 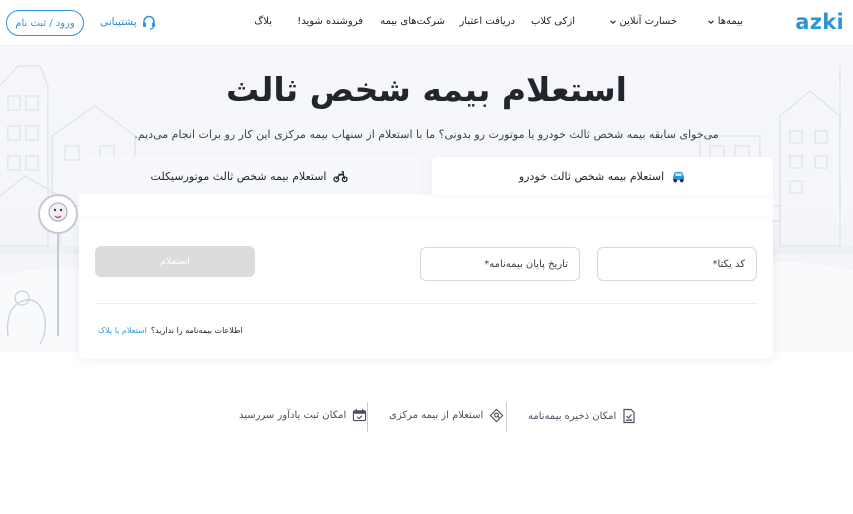 What do you see at coordinates (341, 176) in the screenshot?
I see `motorcycle-icon` at bounding box center [341, 176].